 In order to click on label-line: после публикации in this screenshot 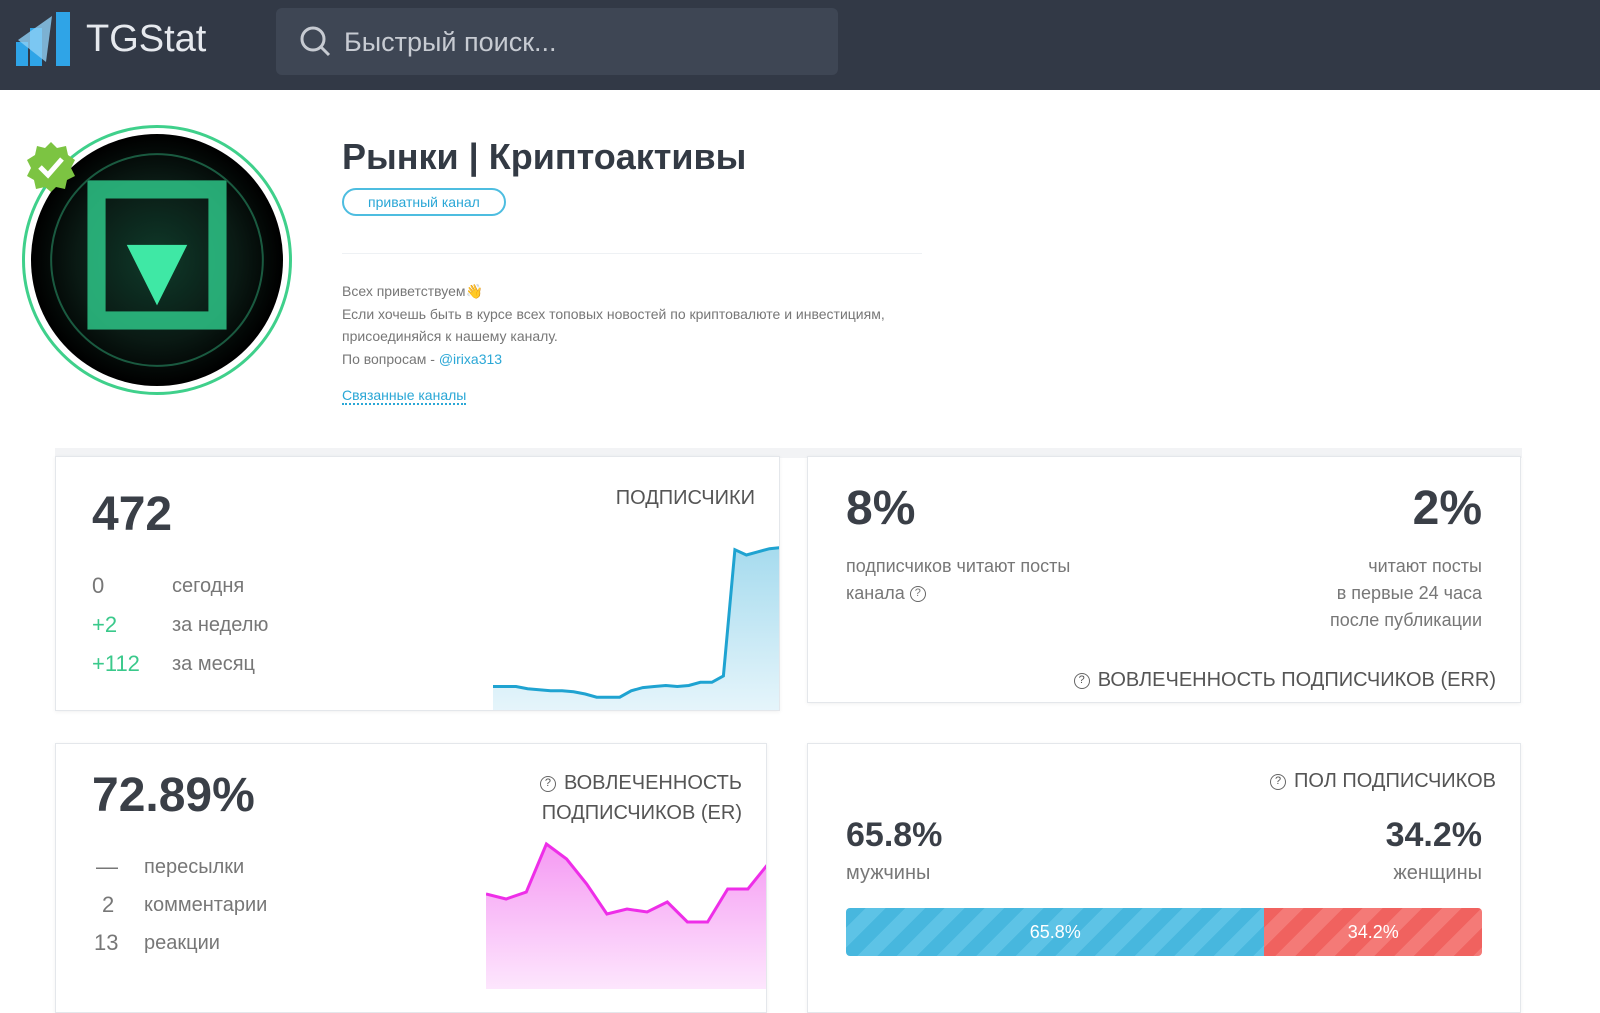, I will do `click(1406, 620)`.